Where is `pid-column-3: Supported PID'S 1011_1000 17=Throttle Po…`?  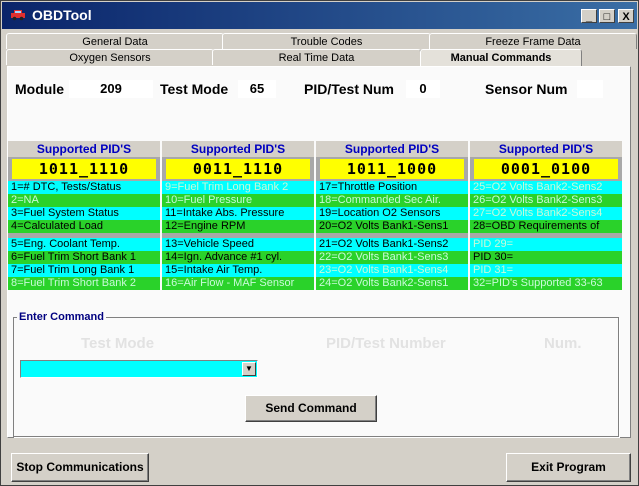 pid-column-3: Supported PID'S 1011_1000 17=Throttle Po… is located at coordinates (392, 215).